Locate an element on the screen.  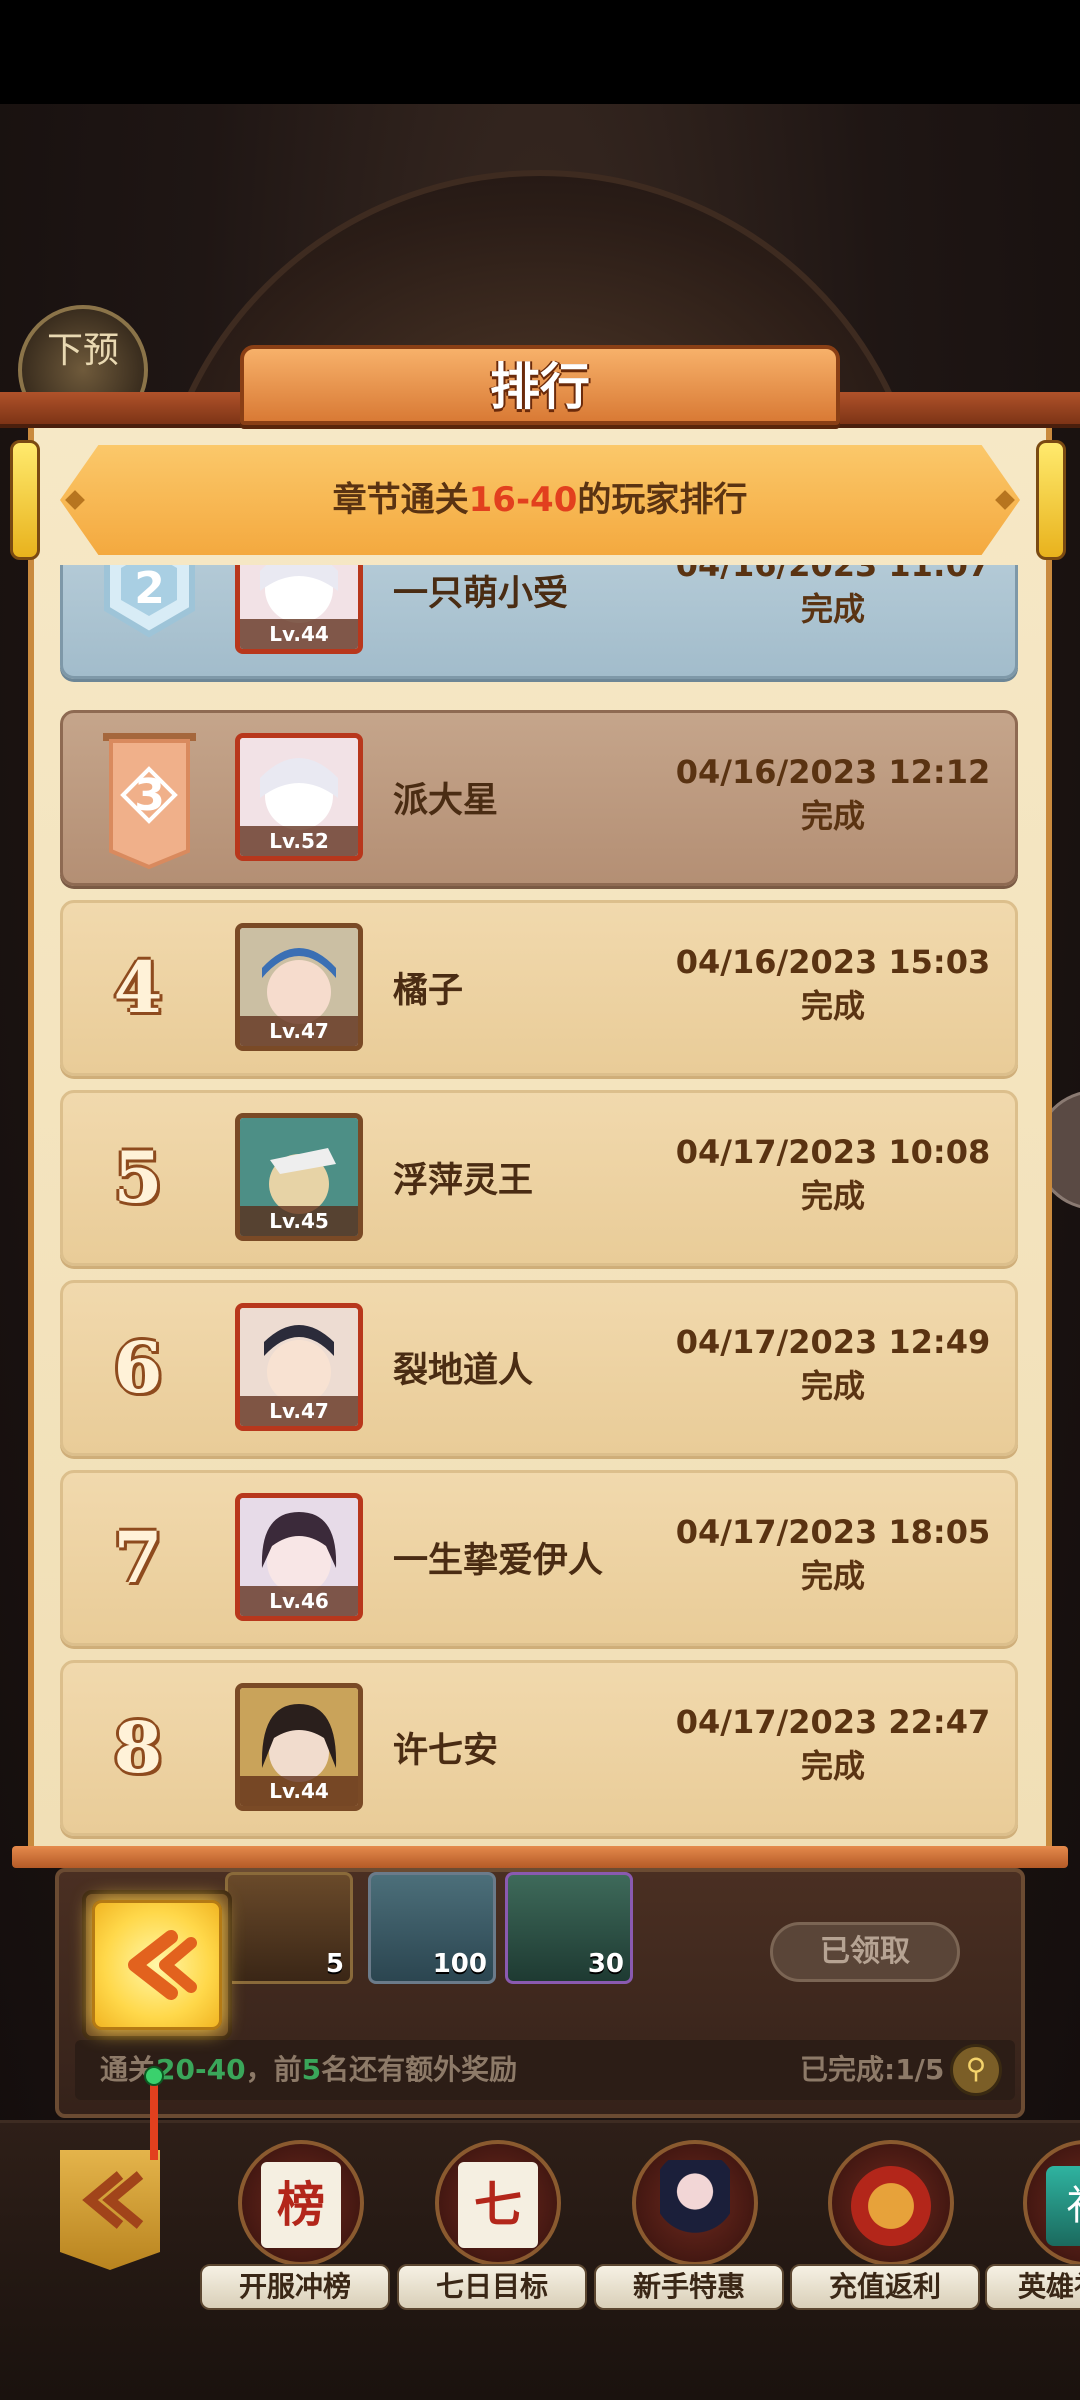
page-title: 排行 is located at coordinates (540, 387).